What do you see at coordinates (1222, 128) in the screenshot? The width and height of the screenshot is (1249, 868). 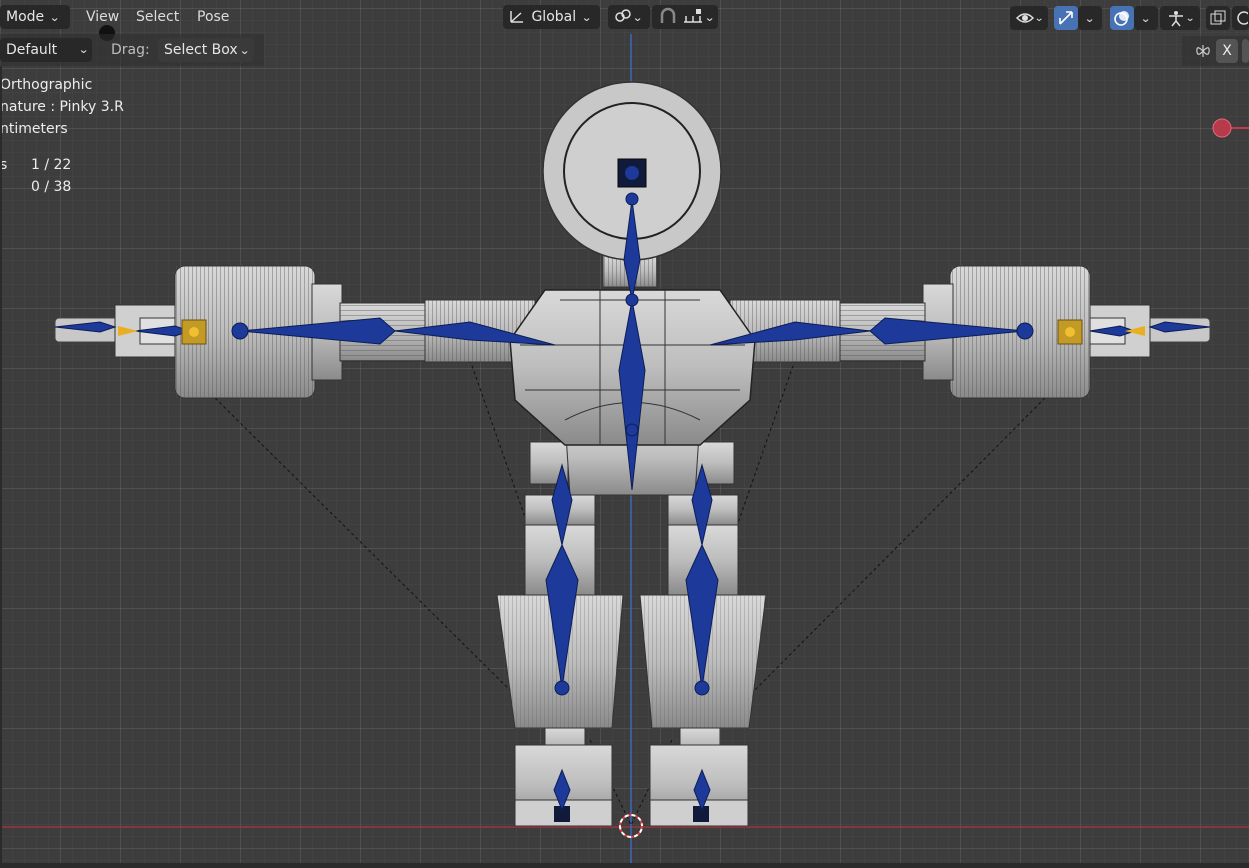 I see `gizmo-x-axis` at bounding box center [1222, 128].